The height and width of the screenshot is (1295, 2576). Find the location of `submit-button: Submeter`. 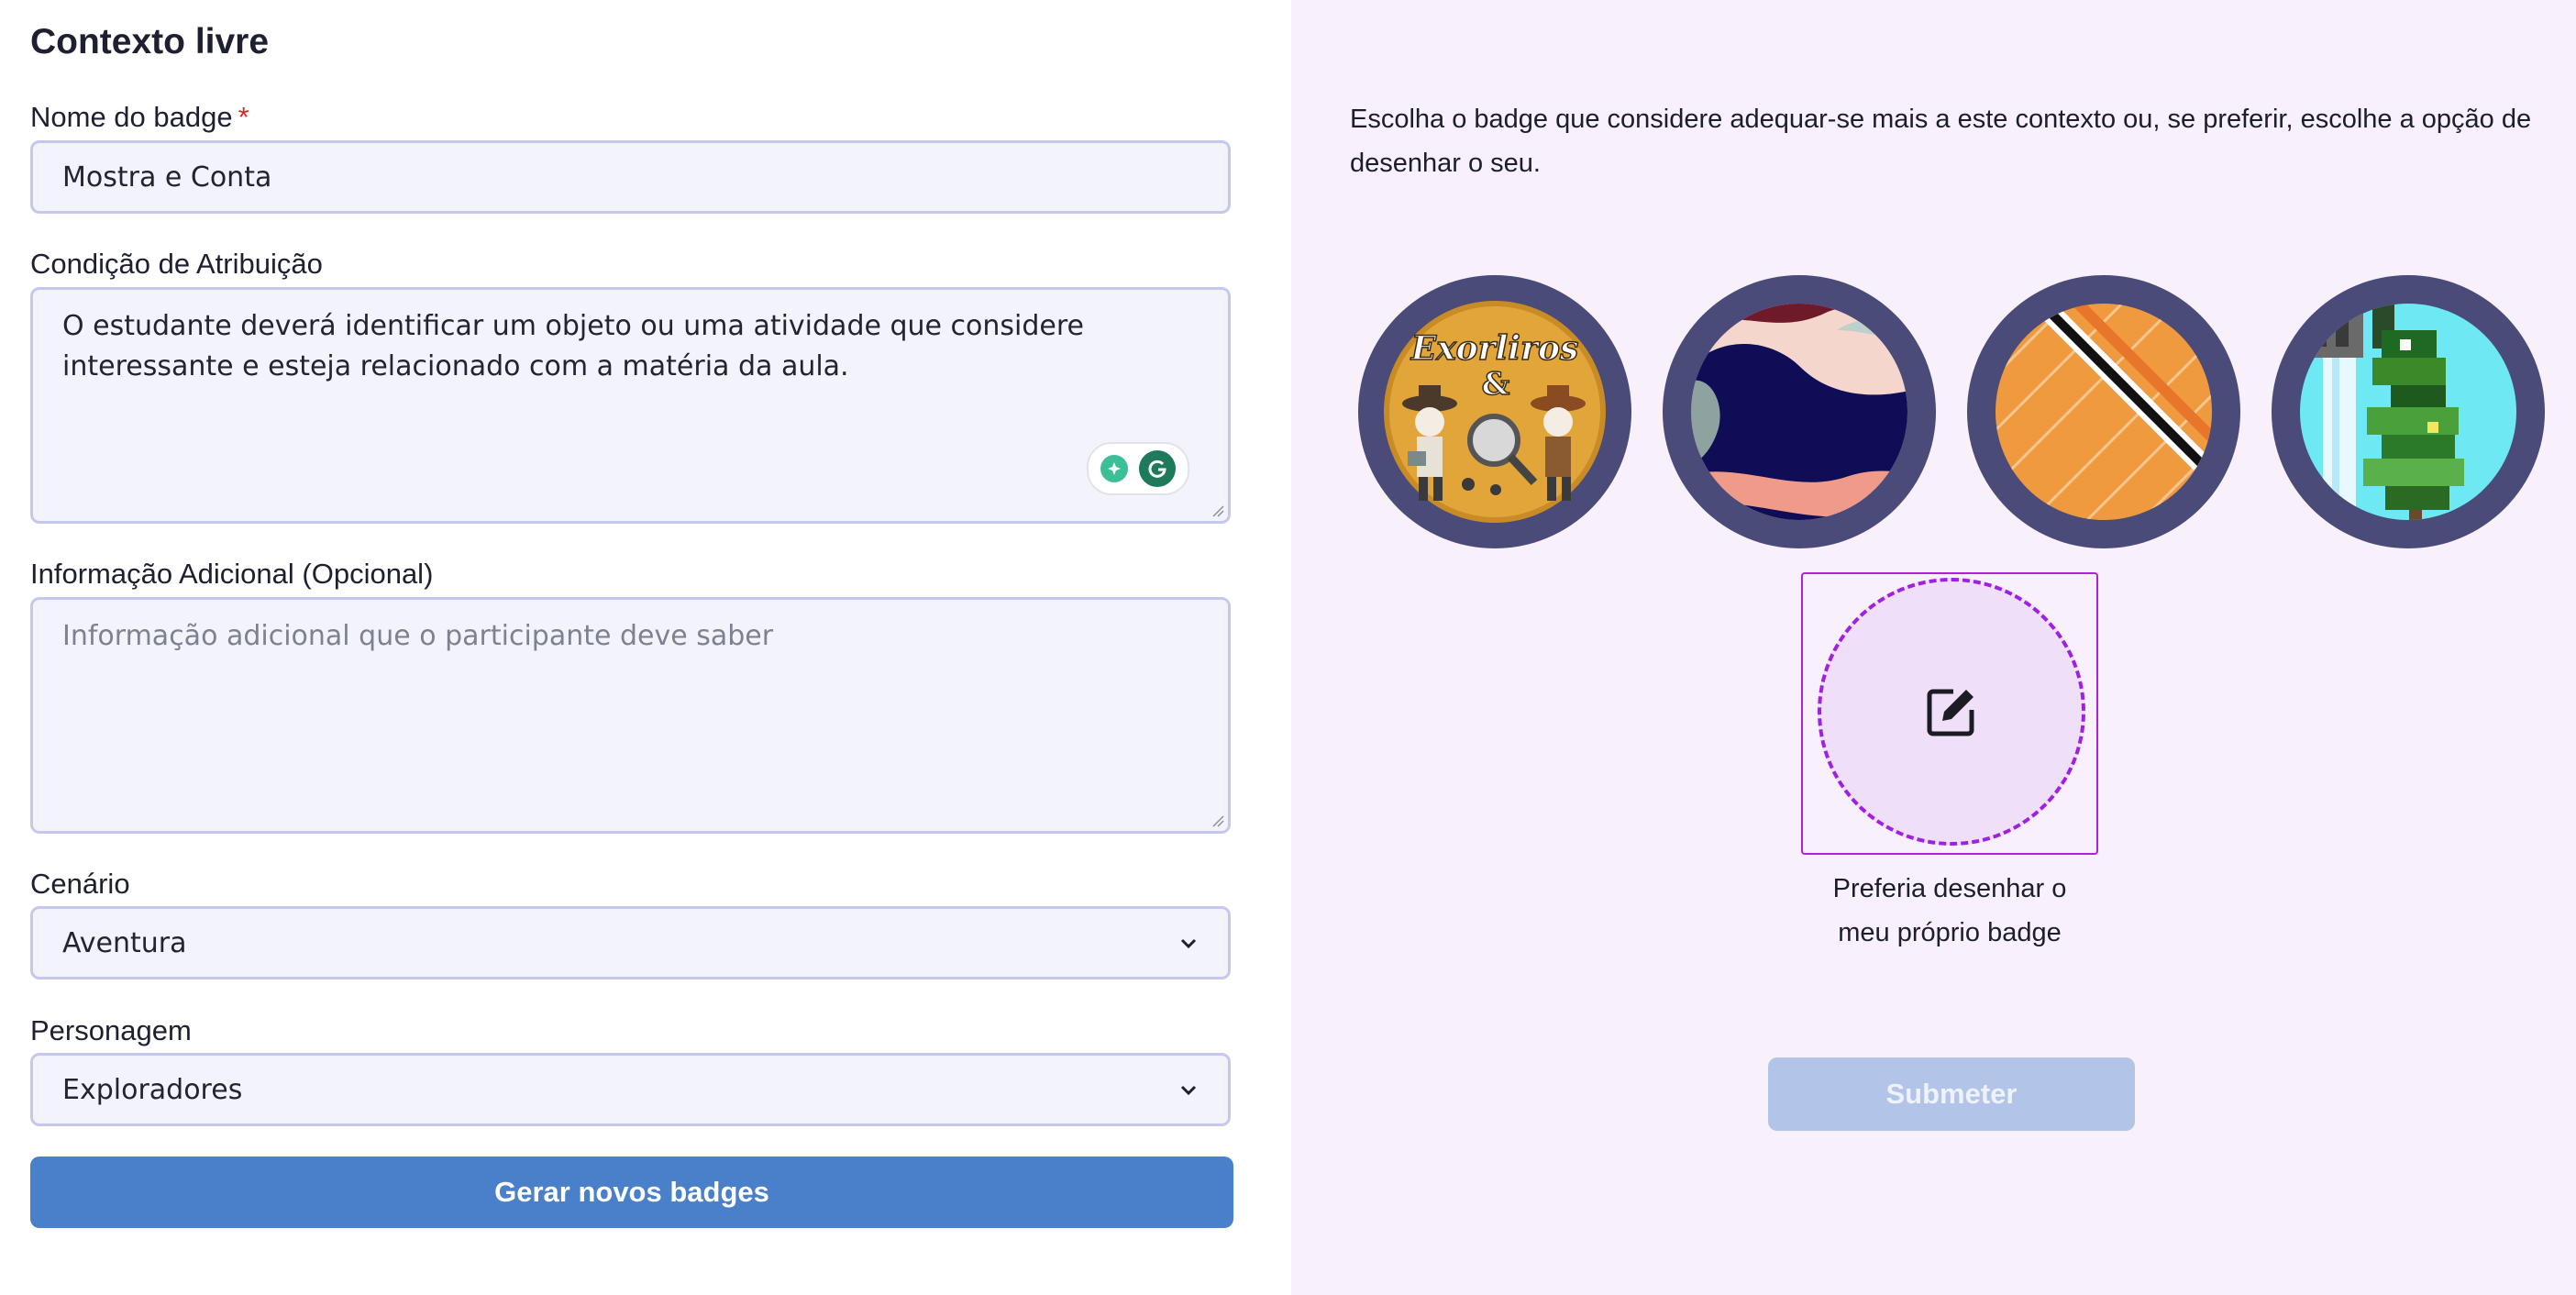

submit-button: Submeter is located at coordinates (1952, 1094).